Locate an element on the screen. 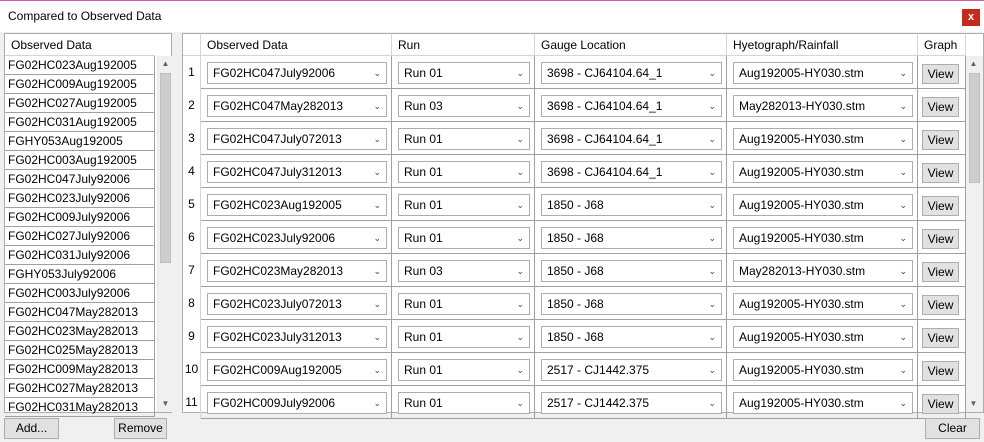 This screenshot has width=984, height=442. list-item: FG02HC047July92006 is located at coordinates (80, 179).